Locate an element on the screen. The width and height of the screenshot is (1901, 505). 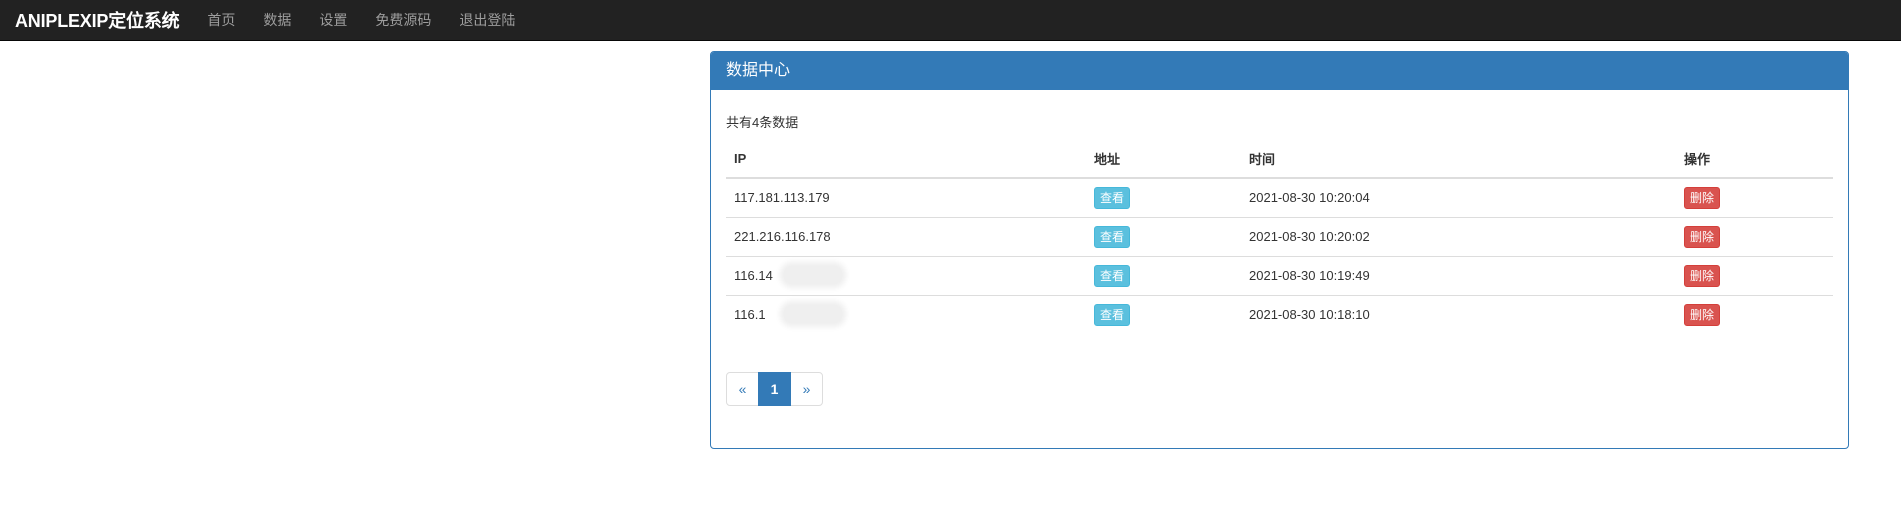
ip-visible-part: 116.14 is located at coordinates (753, 275).